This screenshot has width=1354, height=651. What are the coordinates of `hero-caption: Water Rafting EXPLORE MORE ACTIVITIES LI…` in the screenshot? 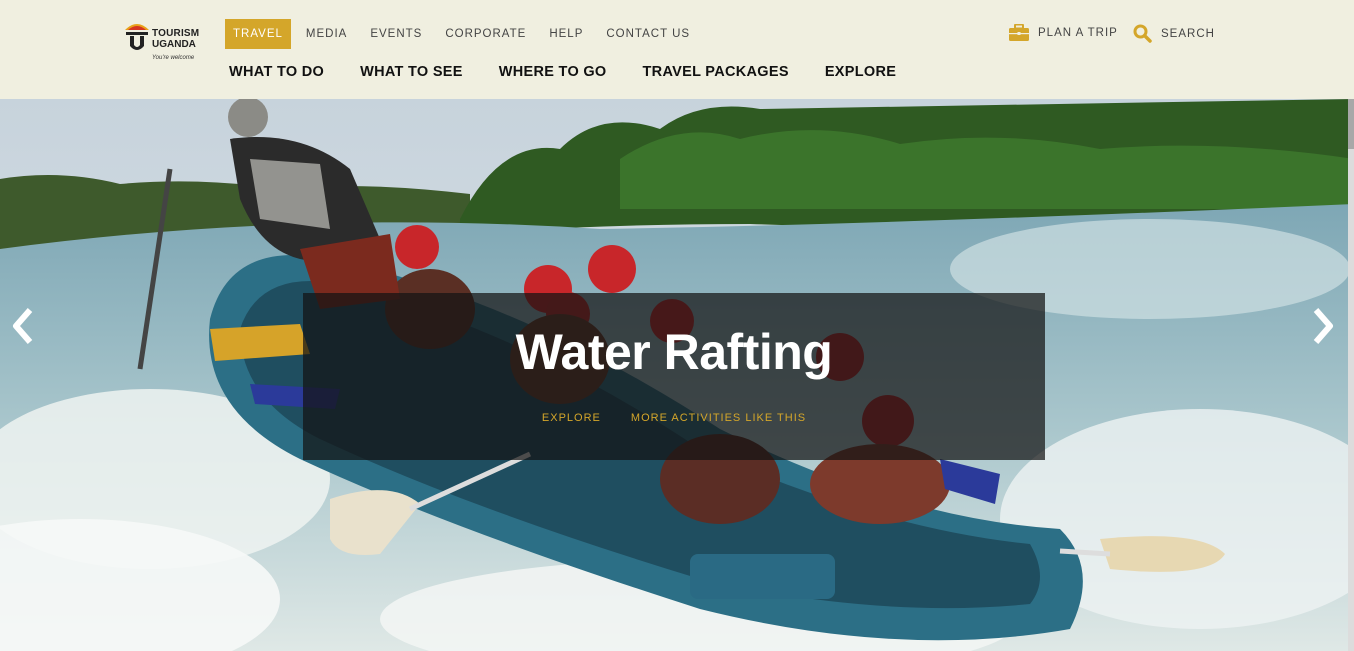 It's located at (674, 376).